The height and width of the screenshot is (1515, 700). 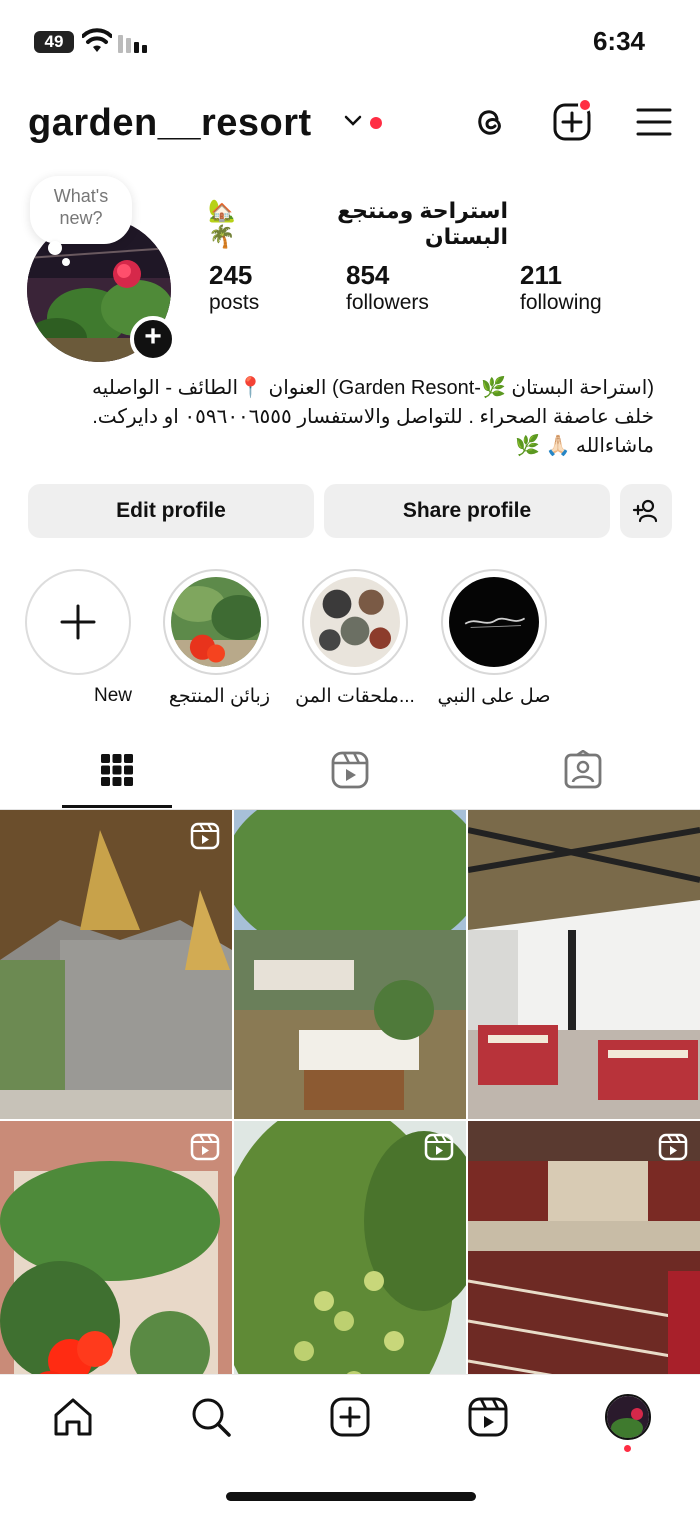 I want to click on posts-stat: 245 posts, so click(x=234, y=288).